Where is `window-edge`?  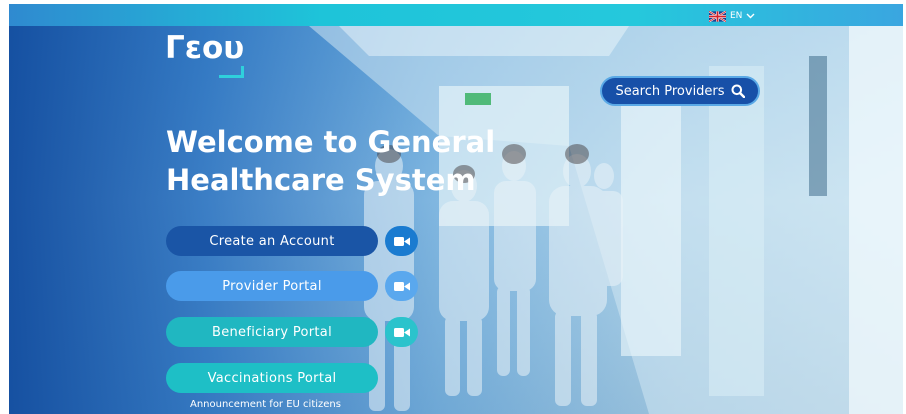 window-edge is located at coordinates (4, 207).